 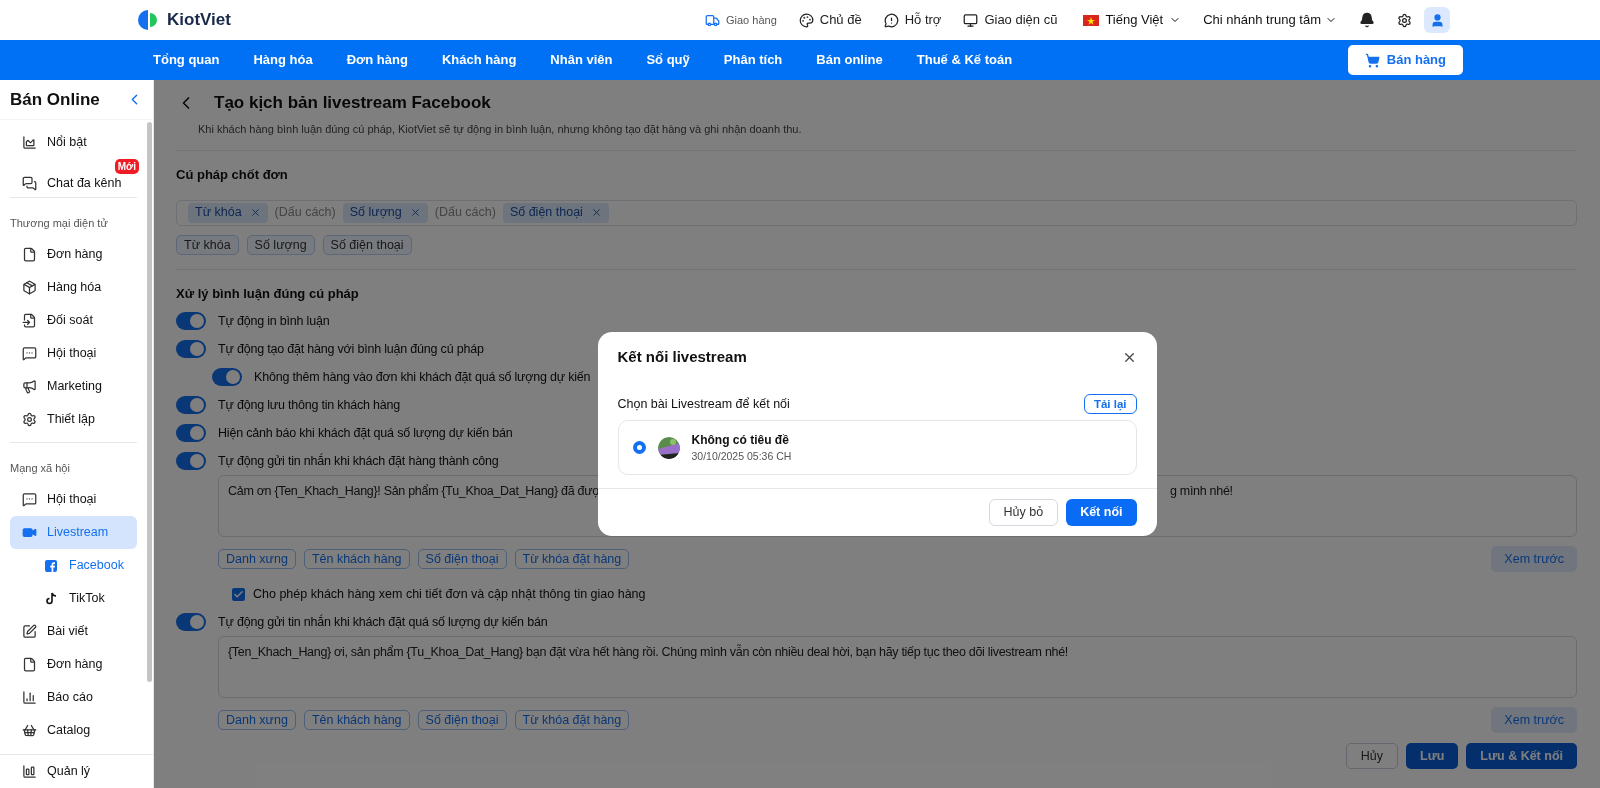 What do you see at coordinates (500, 129) in the screenshot?
I see `description: Khi khách hàng bình luận đúng cú pháp, KiotViet sẽ tự động in bình luận, nhưng không tạo đặt hàng và ghi nhận doanh thu.` at bounding box center [500, 129].